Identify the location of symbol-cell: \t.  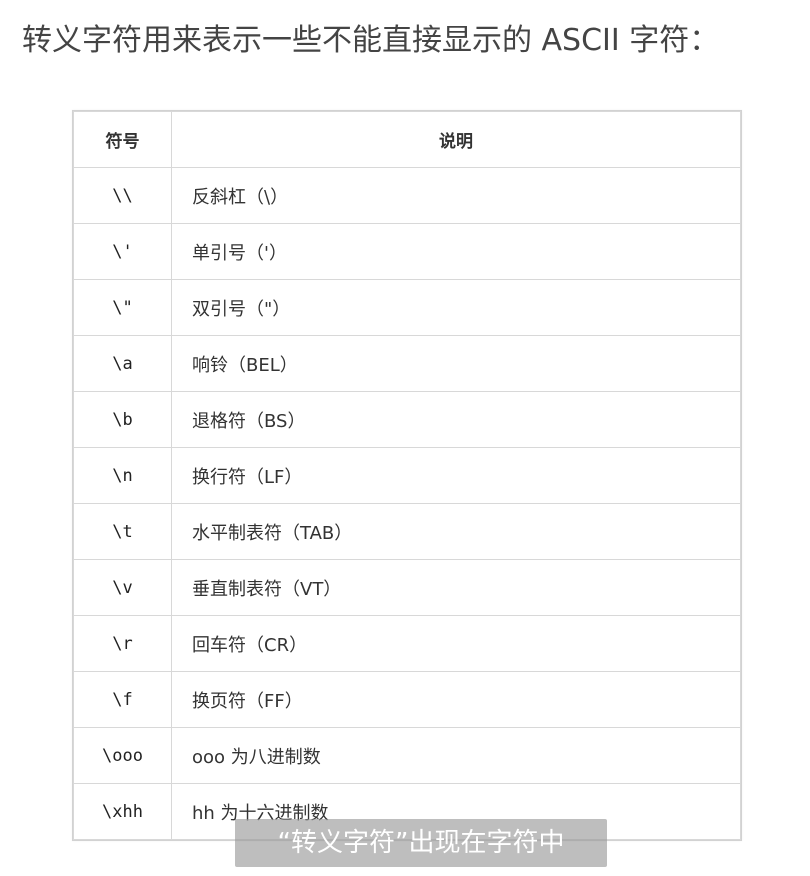
(122, 531).